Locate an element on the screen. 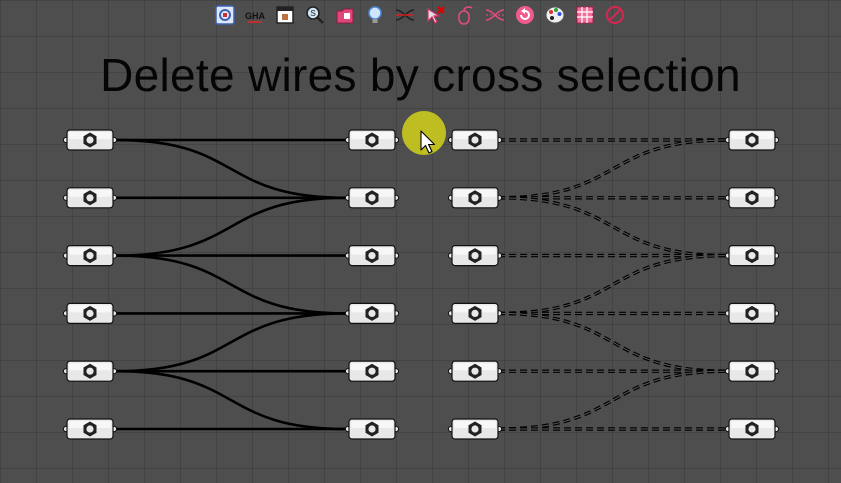 This screenshot has width=841, height=483. cursor-highlight is located at coordinates (424, 133).